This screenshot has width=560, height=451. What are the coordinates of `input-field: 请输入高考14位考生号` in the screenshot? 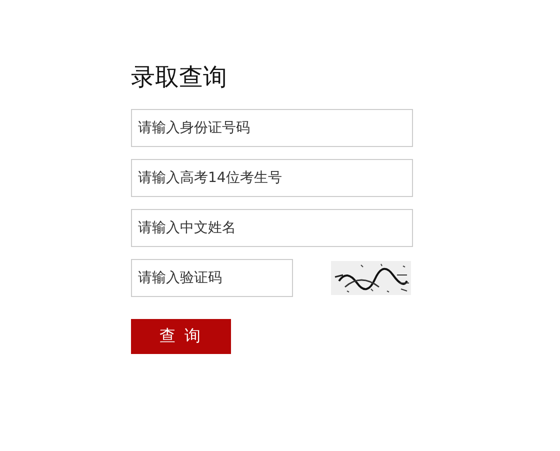 It's located at (272, 178).